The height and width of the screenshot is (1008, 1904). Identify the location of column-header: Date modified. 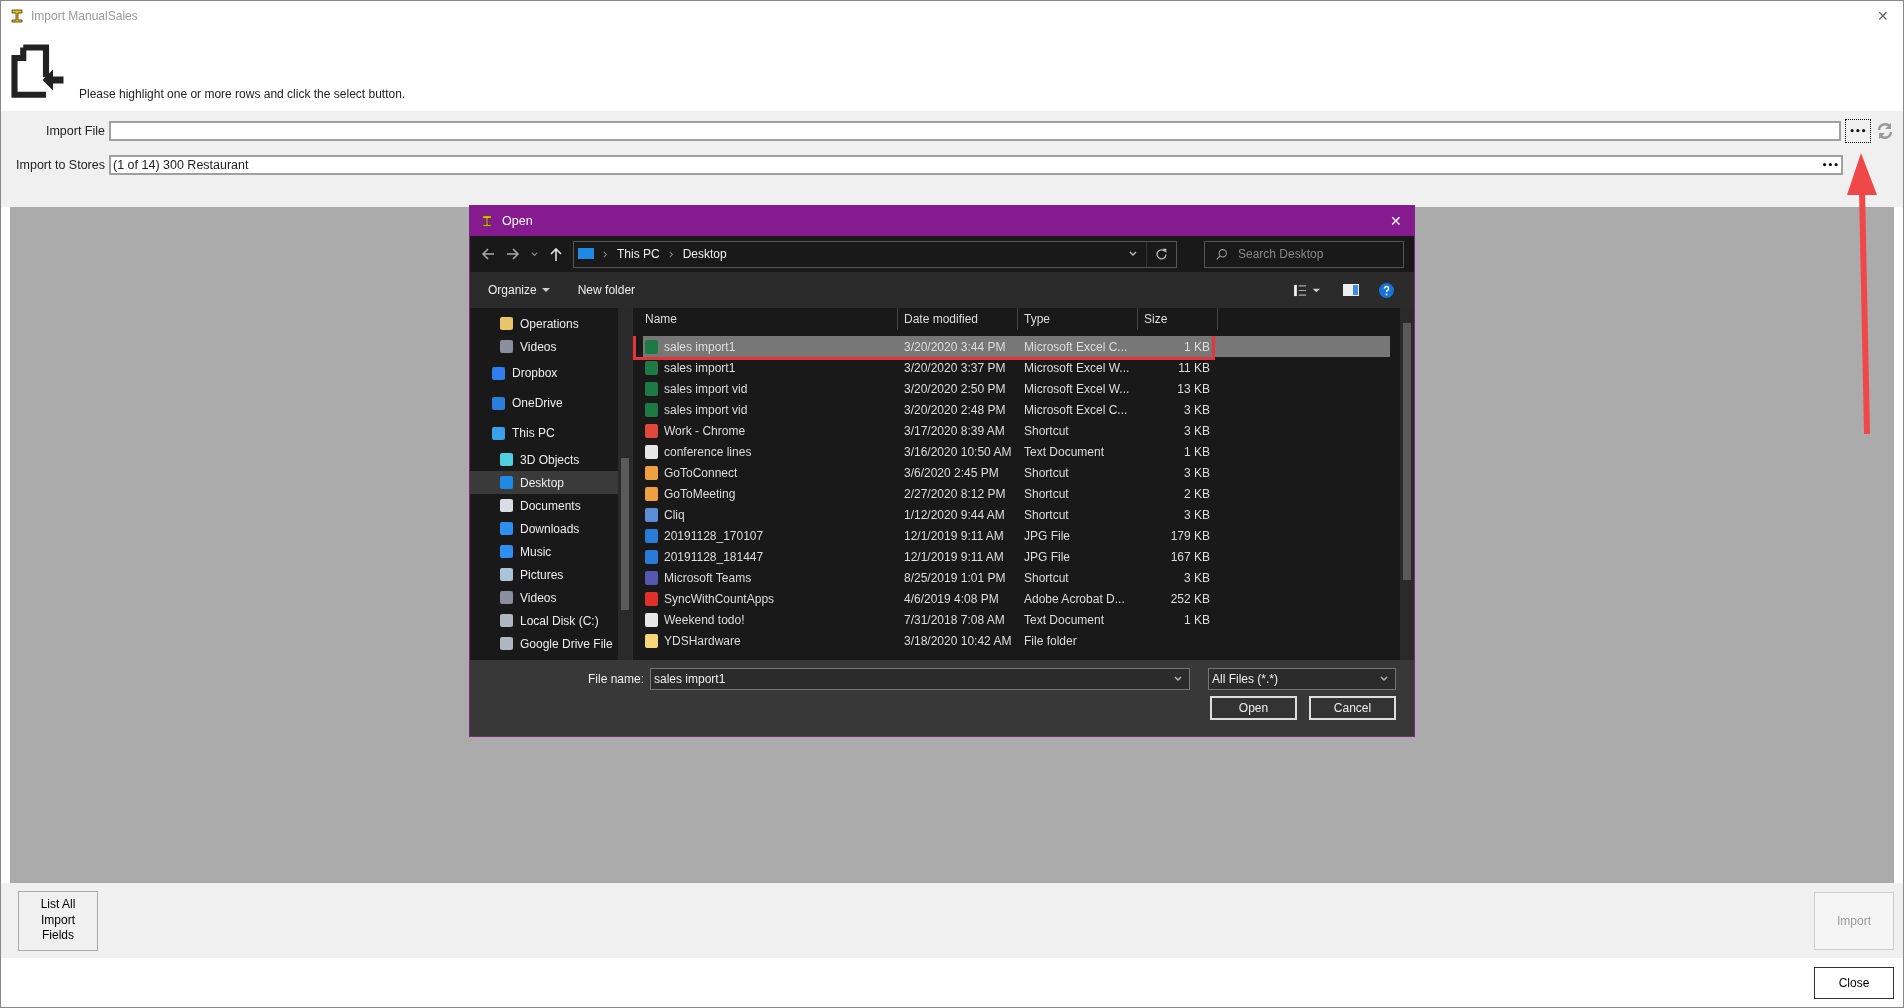
(958, 319).